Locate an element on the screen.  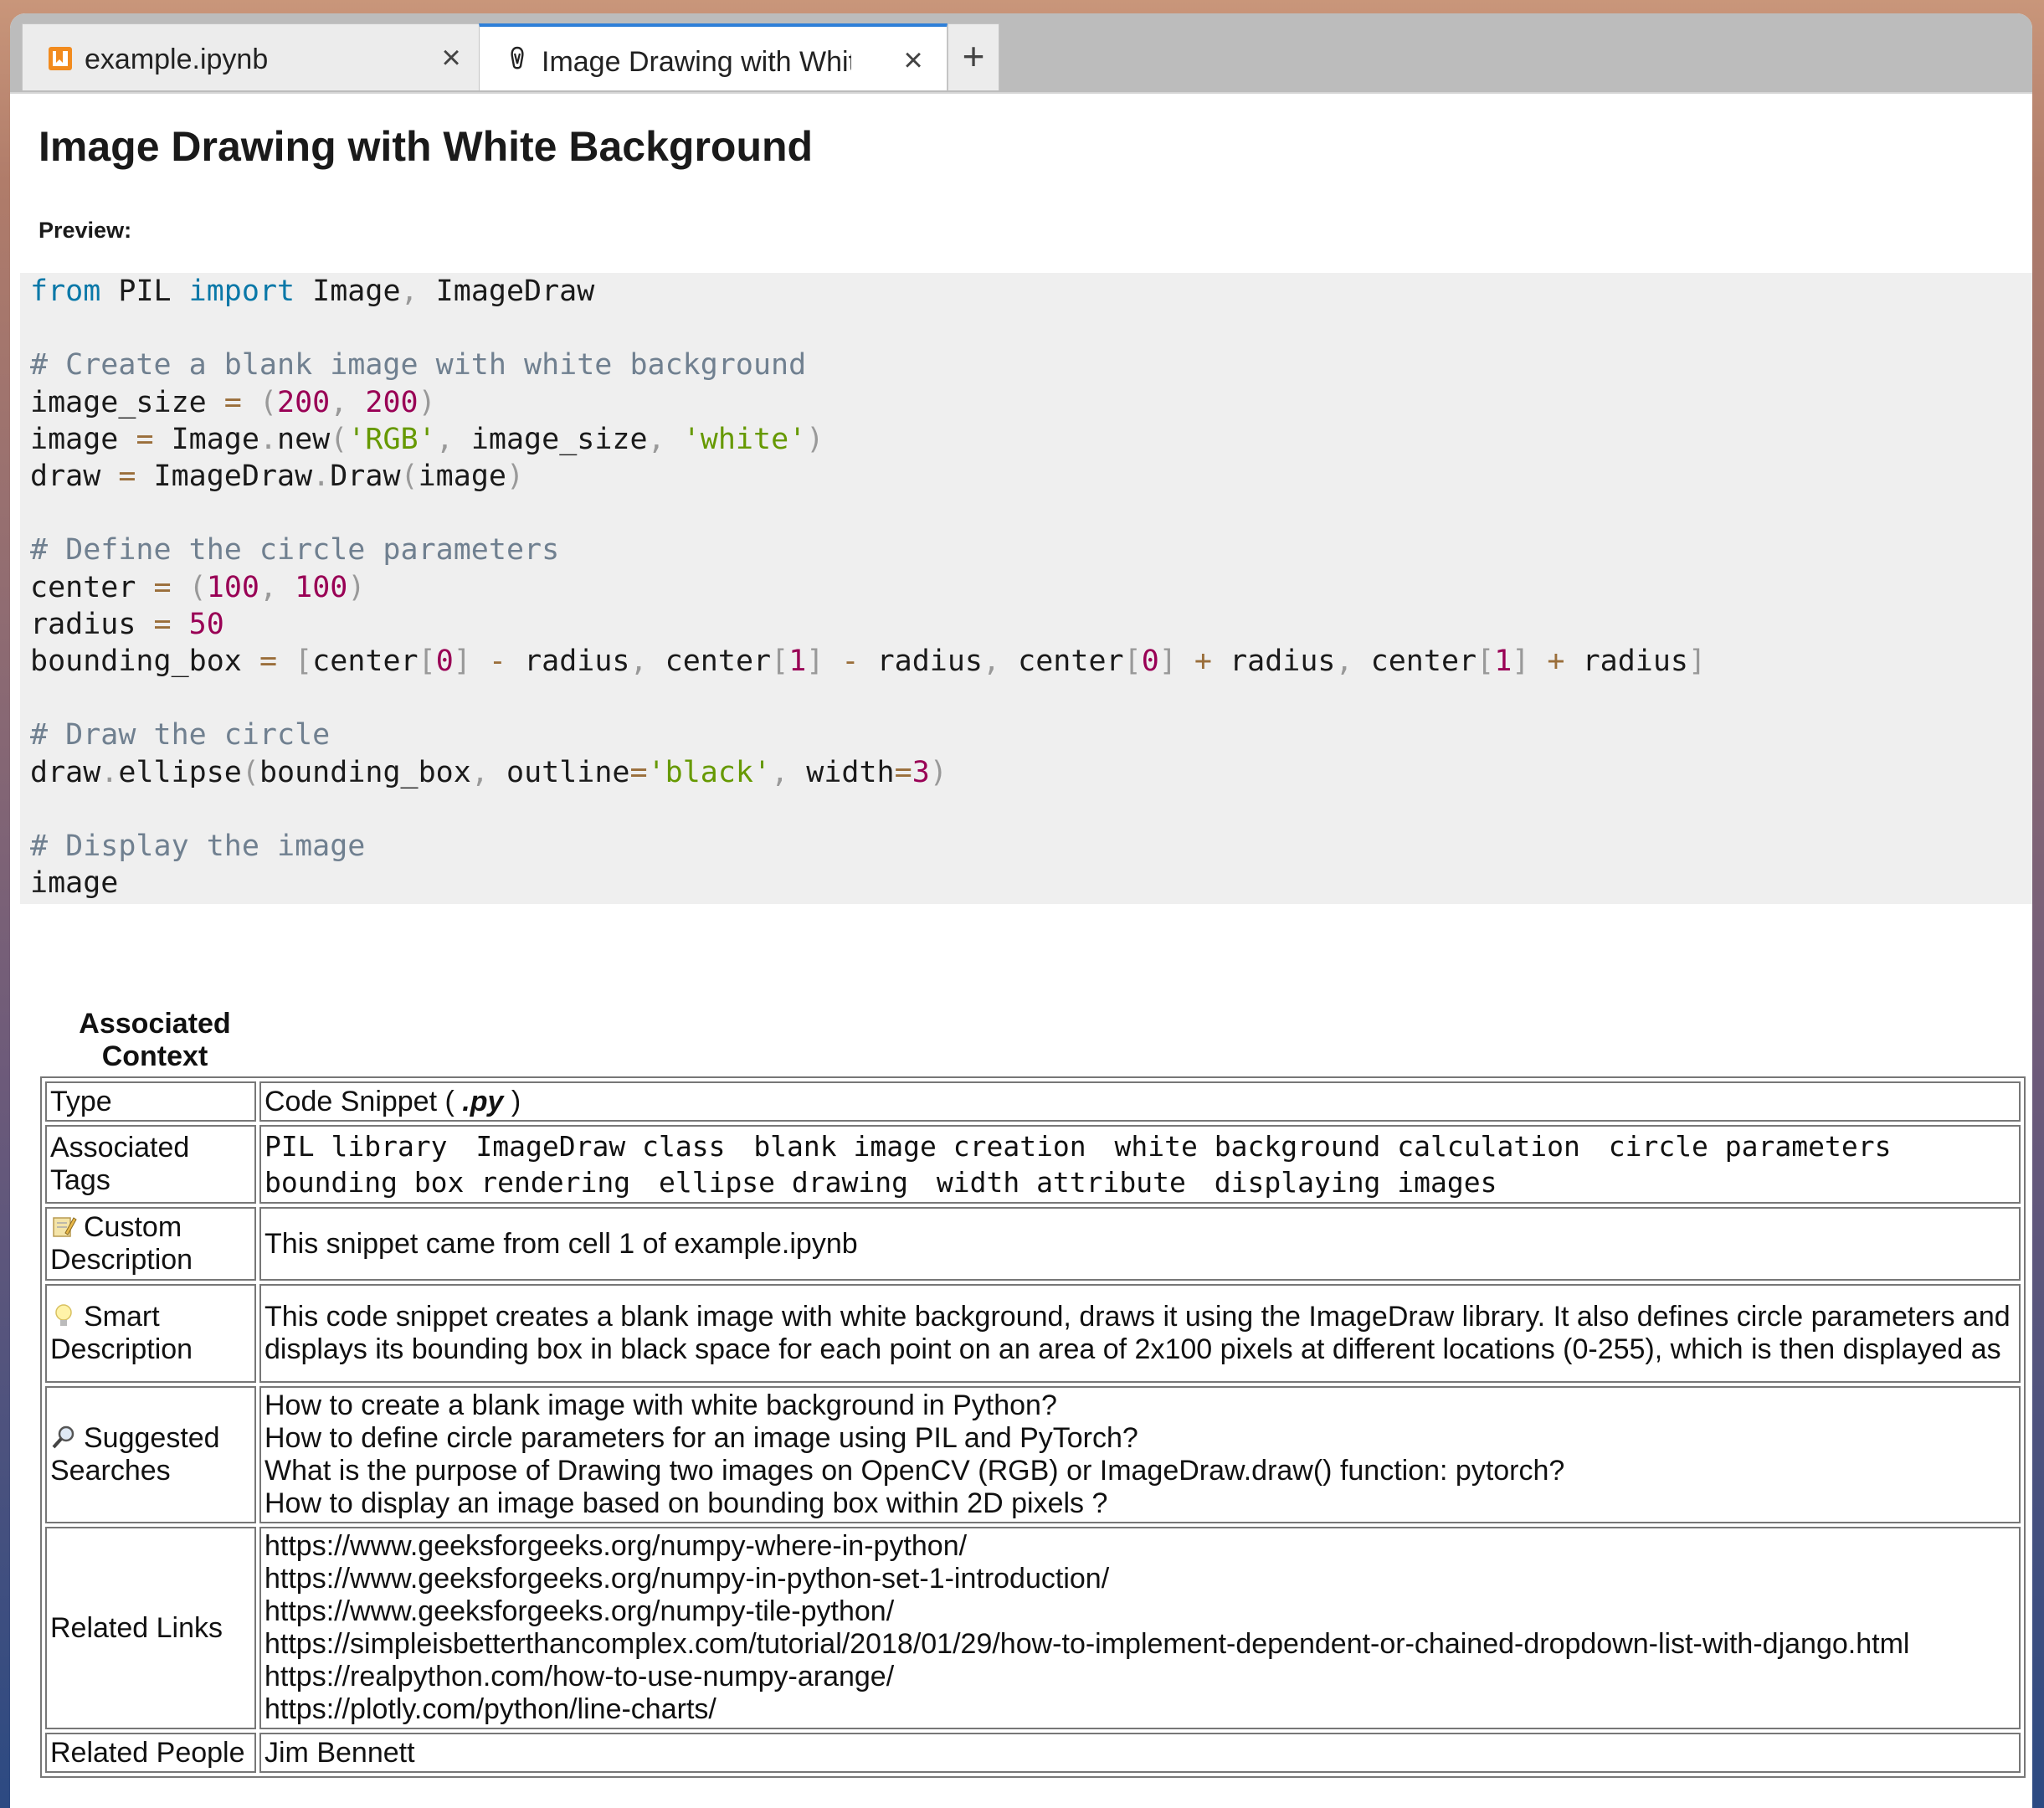
magnifier-icon is located at coordinates (63, 1437).